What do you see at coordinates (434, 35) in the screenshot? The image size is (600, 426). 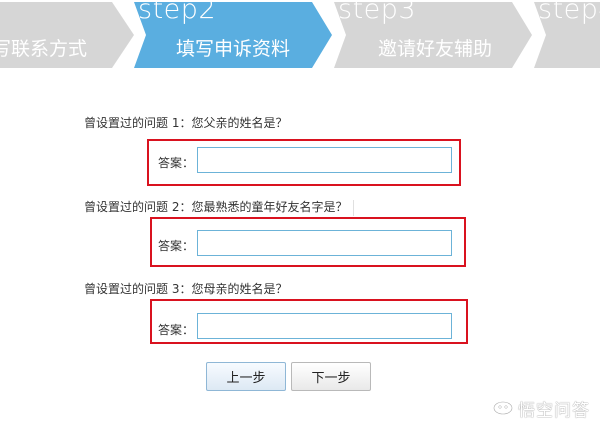 I see `step-3: step3 邀请好友辅助` at bounding box center [434, 35].